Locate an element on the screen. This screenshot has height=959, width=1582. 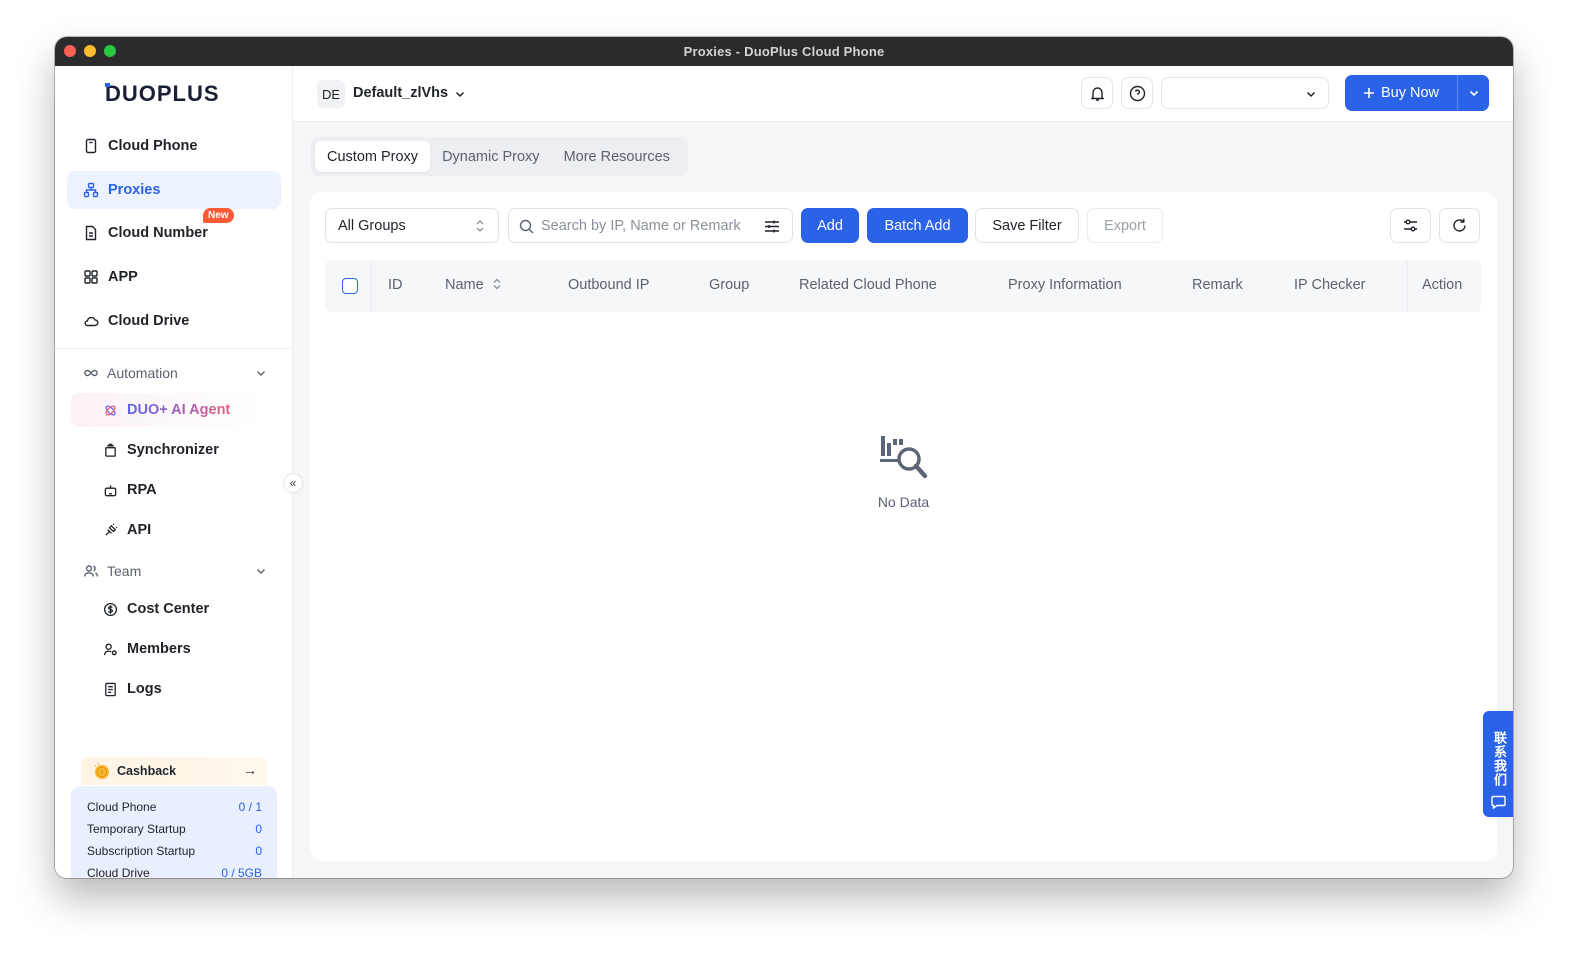
proxies-icon is located at coordinates (91, 190).